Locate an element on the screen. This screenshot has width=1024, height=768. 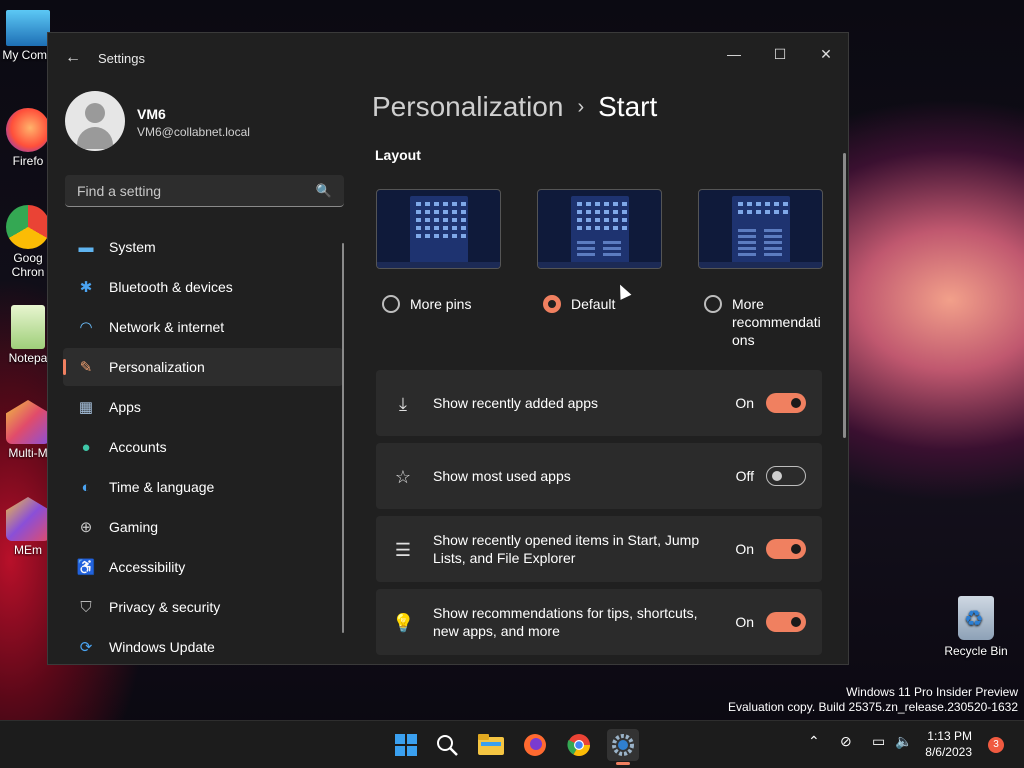
settings-icon is located at coordinates (623, 745).